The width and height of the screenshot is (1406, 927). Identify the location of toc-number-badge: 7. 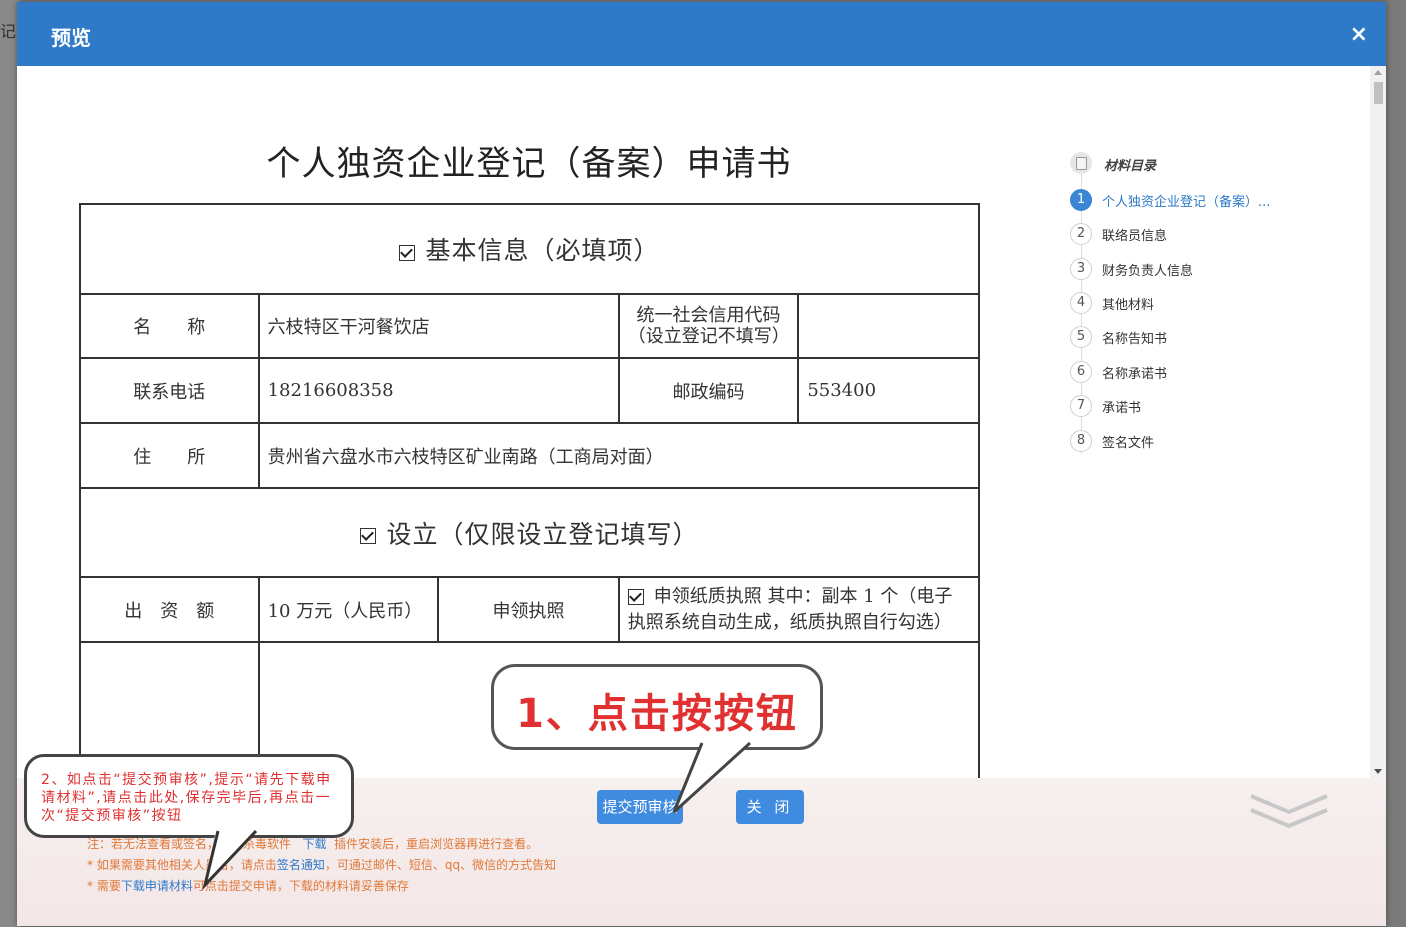
(1081, 406).